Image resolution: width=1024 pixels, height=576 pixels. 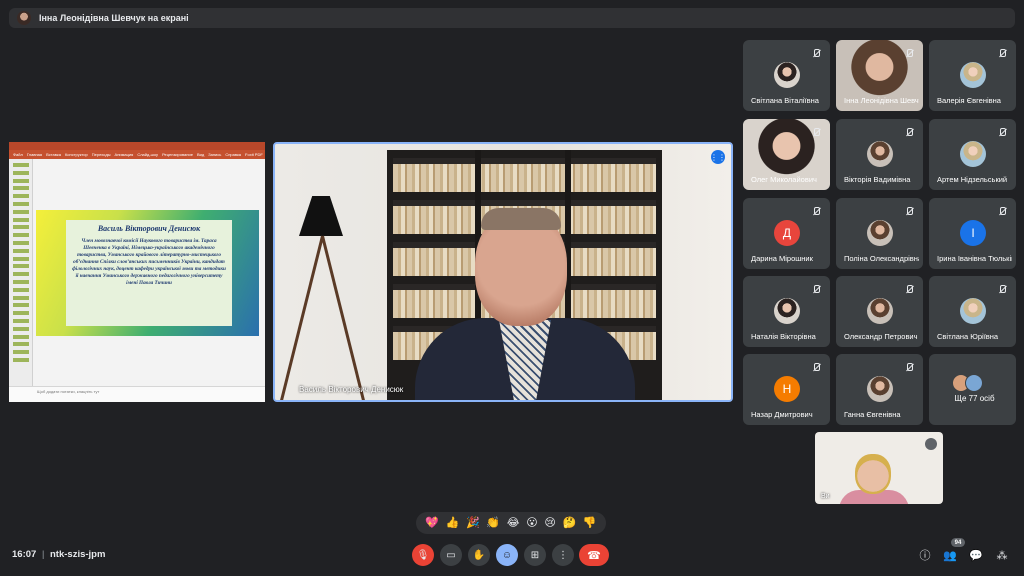 I want to click on info-icon: ⓘ, so click(x=925, y=556).